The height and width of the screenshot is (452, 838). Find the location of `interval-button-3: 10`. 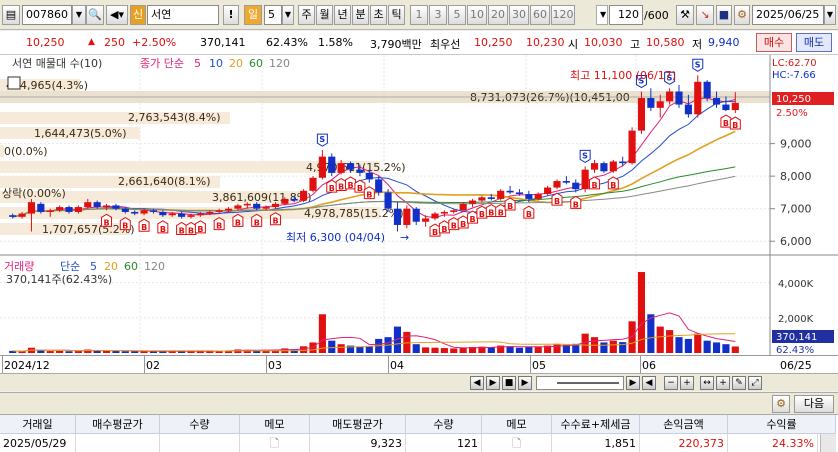

interval-button-3: 10 is located at coordinates (477, 15).